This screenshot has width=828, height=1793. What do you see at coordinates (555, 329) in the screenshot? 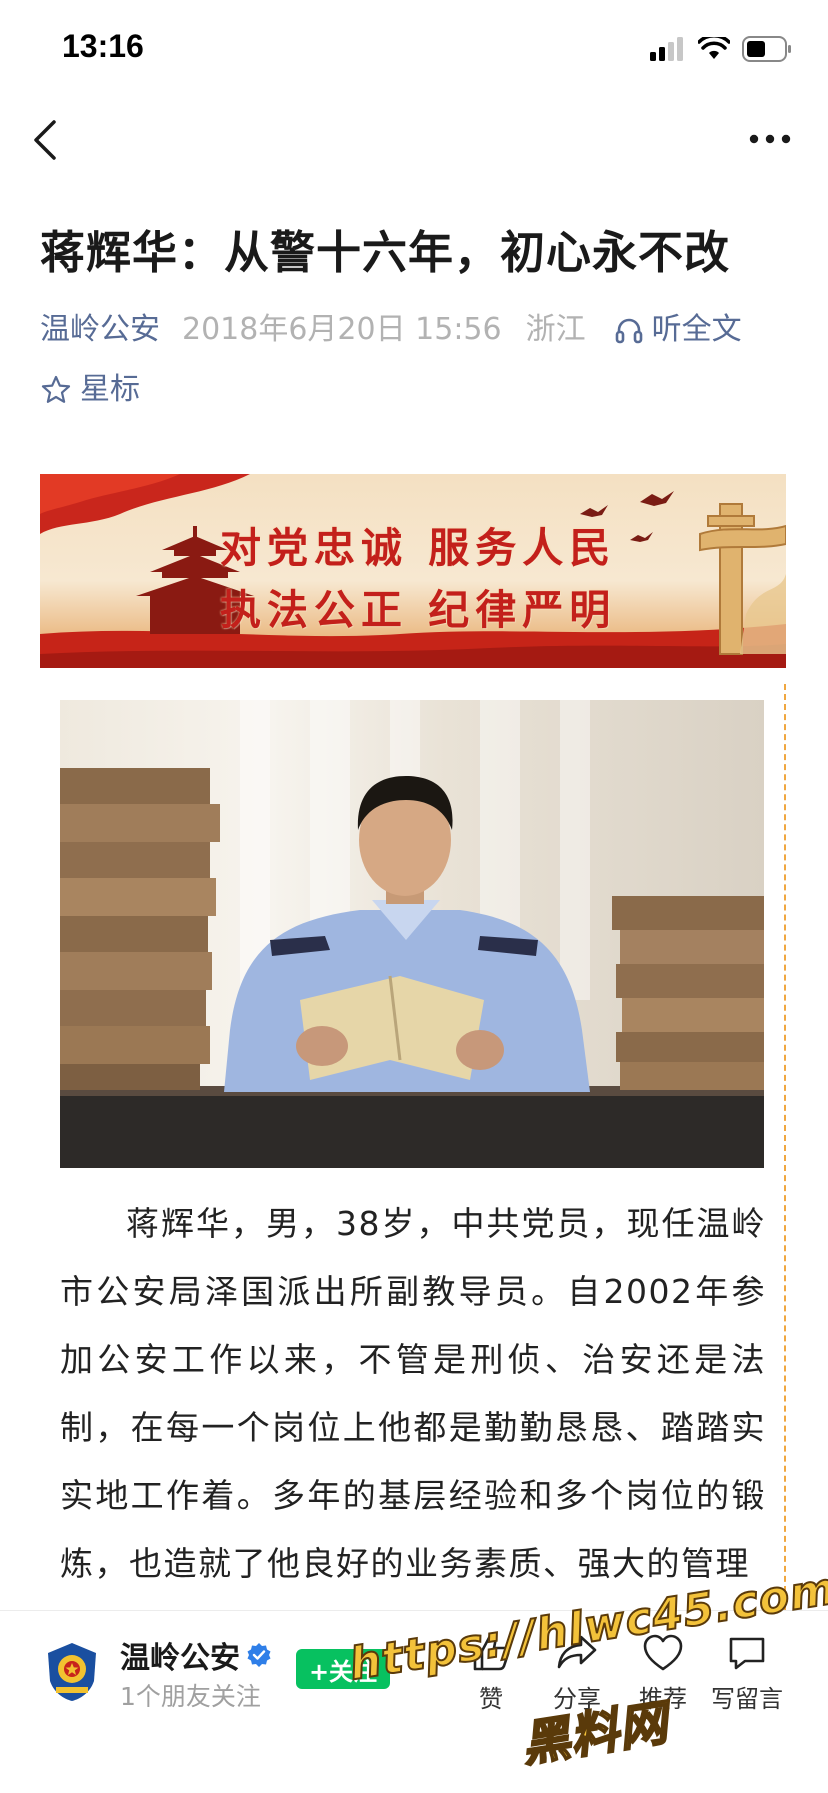
I see `publish-region: 浙江` at bounding box center [555, 329].